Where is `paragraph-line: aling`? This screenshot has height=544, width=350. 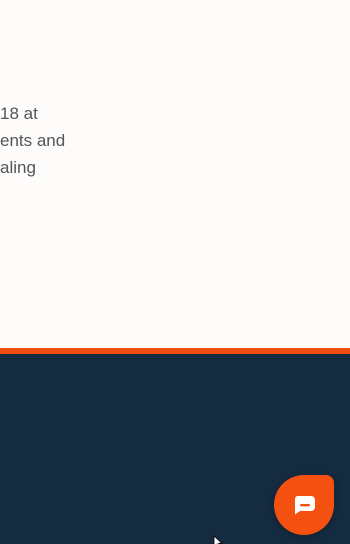
paragraph-line: aling is located at coordinates (18, 167).